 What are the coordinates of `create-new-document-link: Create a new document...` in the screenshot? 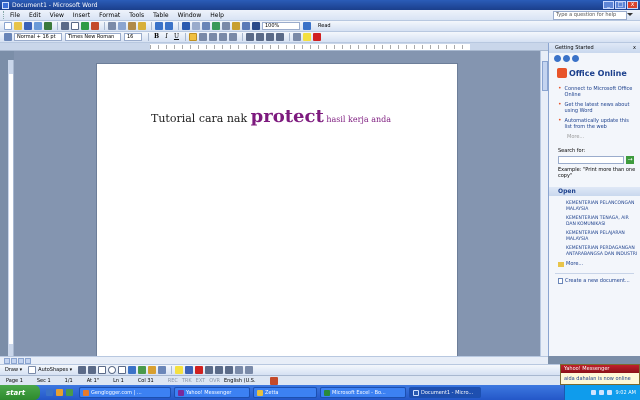 It's located at (599, 281).